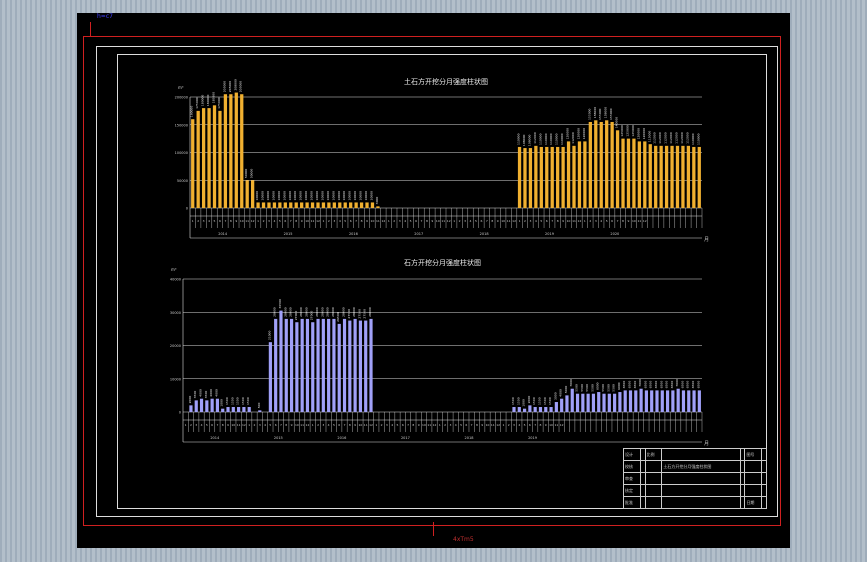  I want to click on bar-value-label: 175000, so click(197, 103).